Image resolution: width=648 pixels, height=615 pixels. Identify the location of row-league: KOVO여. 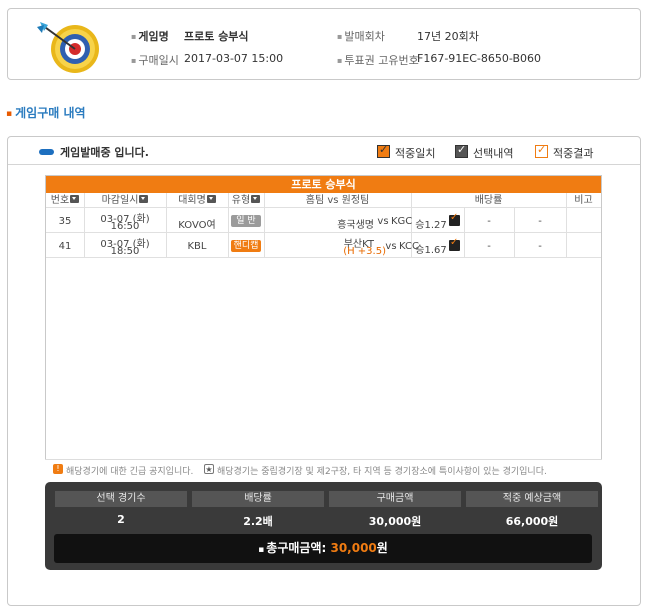
(197, 225).